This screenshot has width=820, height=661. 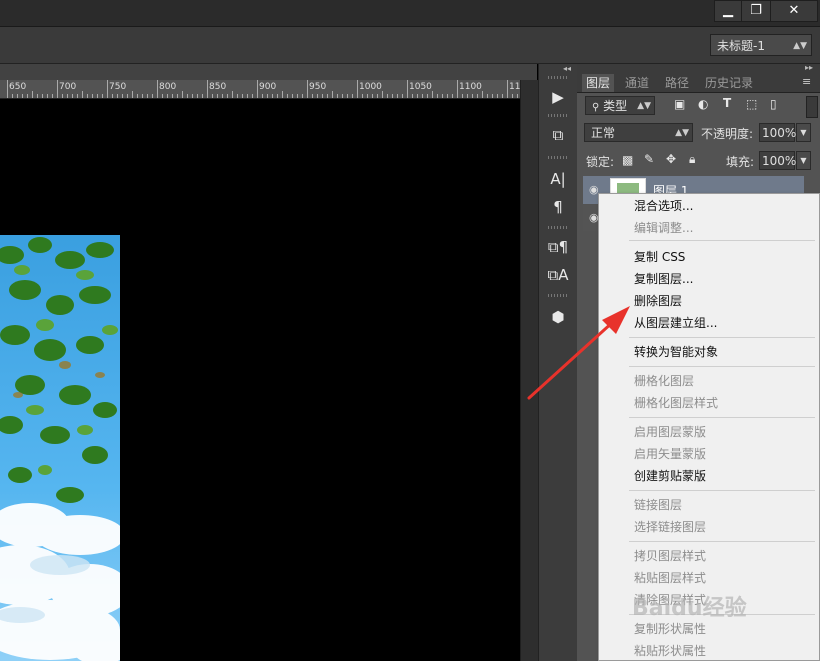 I want to click on adjustment-filter-icon: ◐, so click(x=703, y=104).